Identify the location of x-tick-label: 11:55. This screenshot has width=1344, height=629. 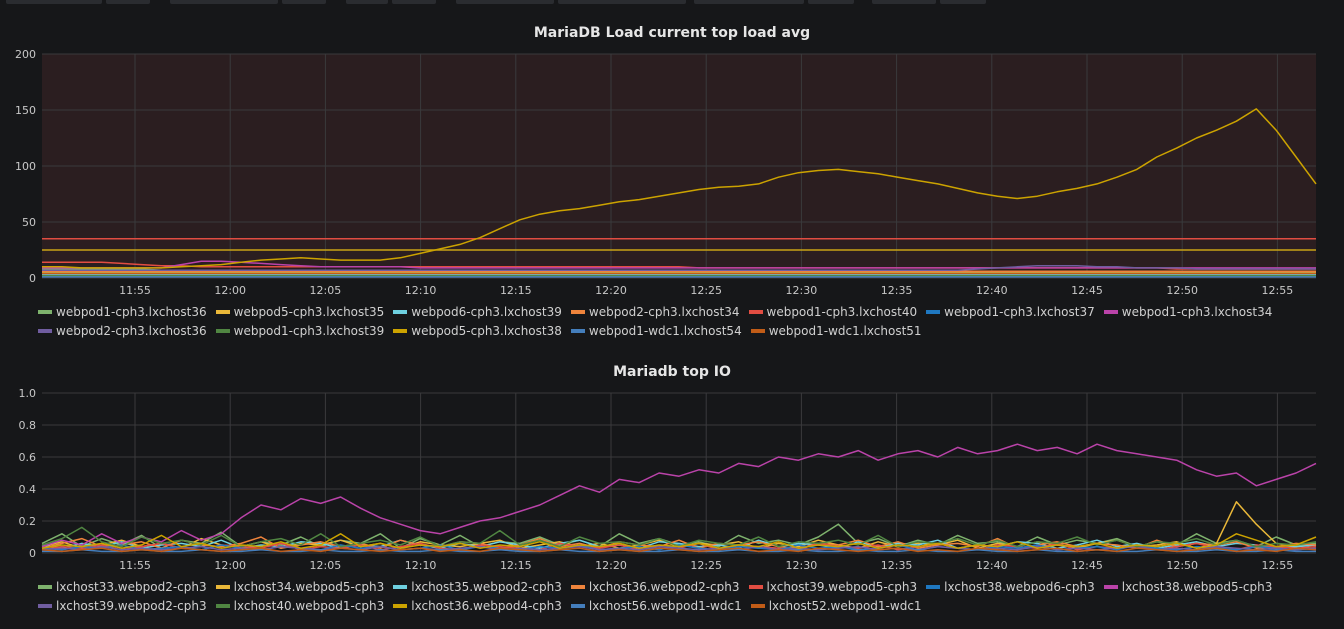
(135, 565).